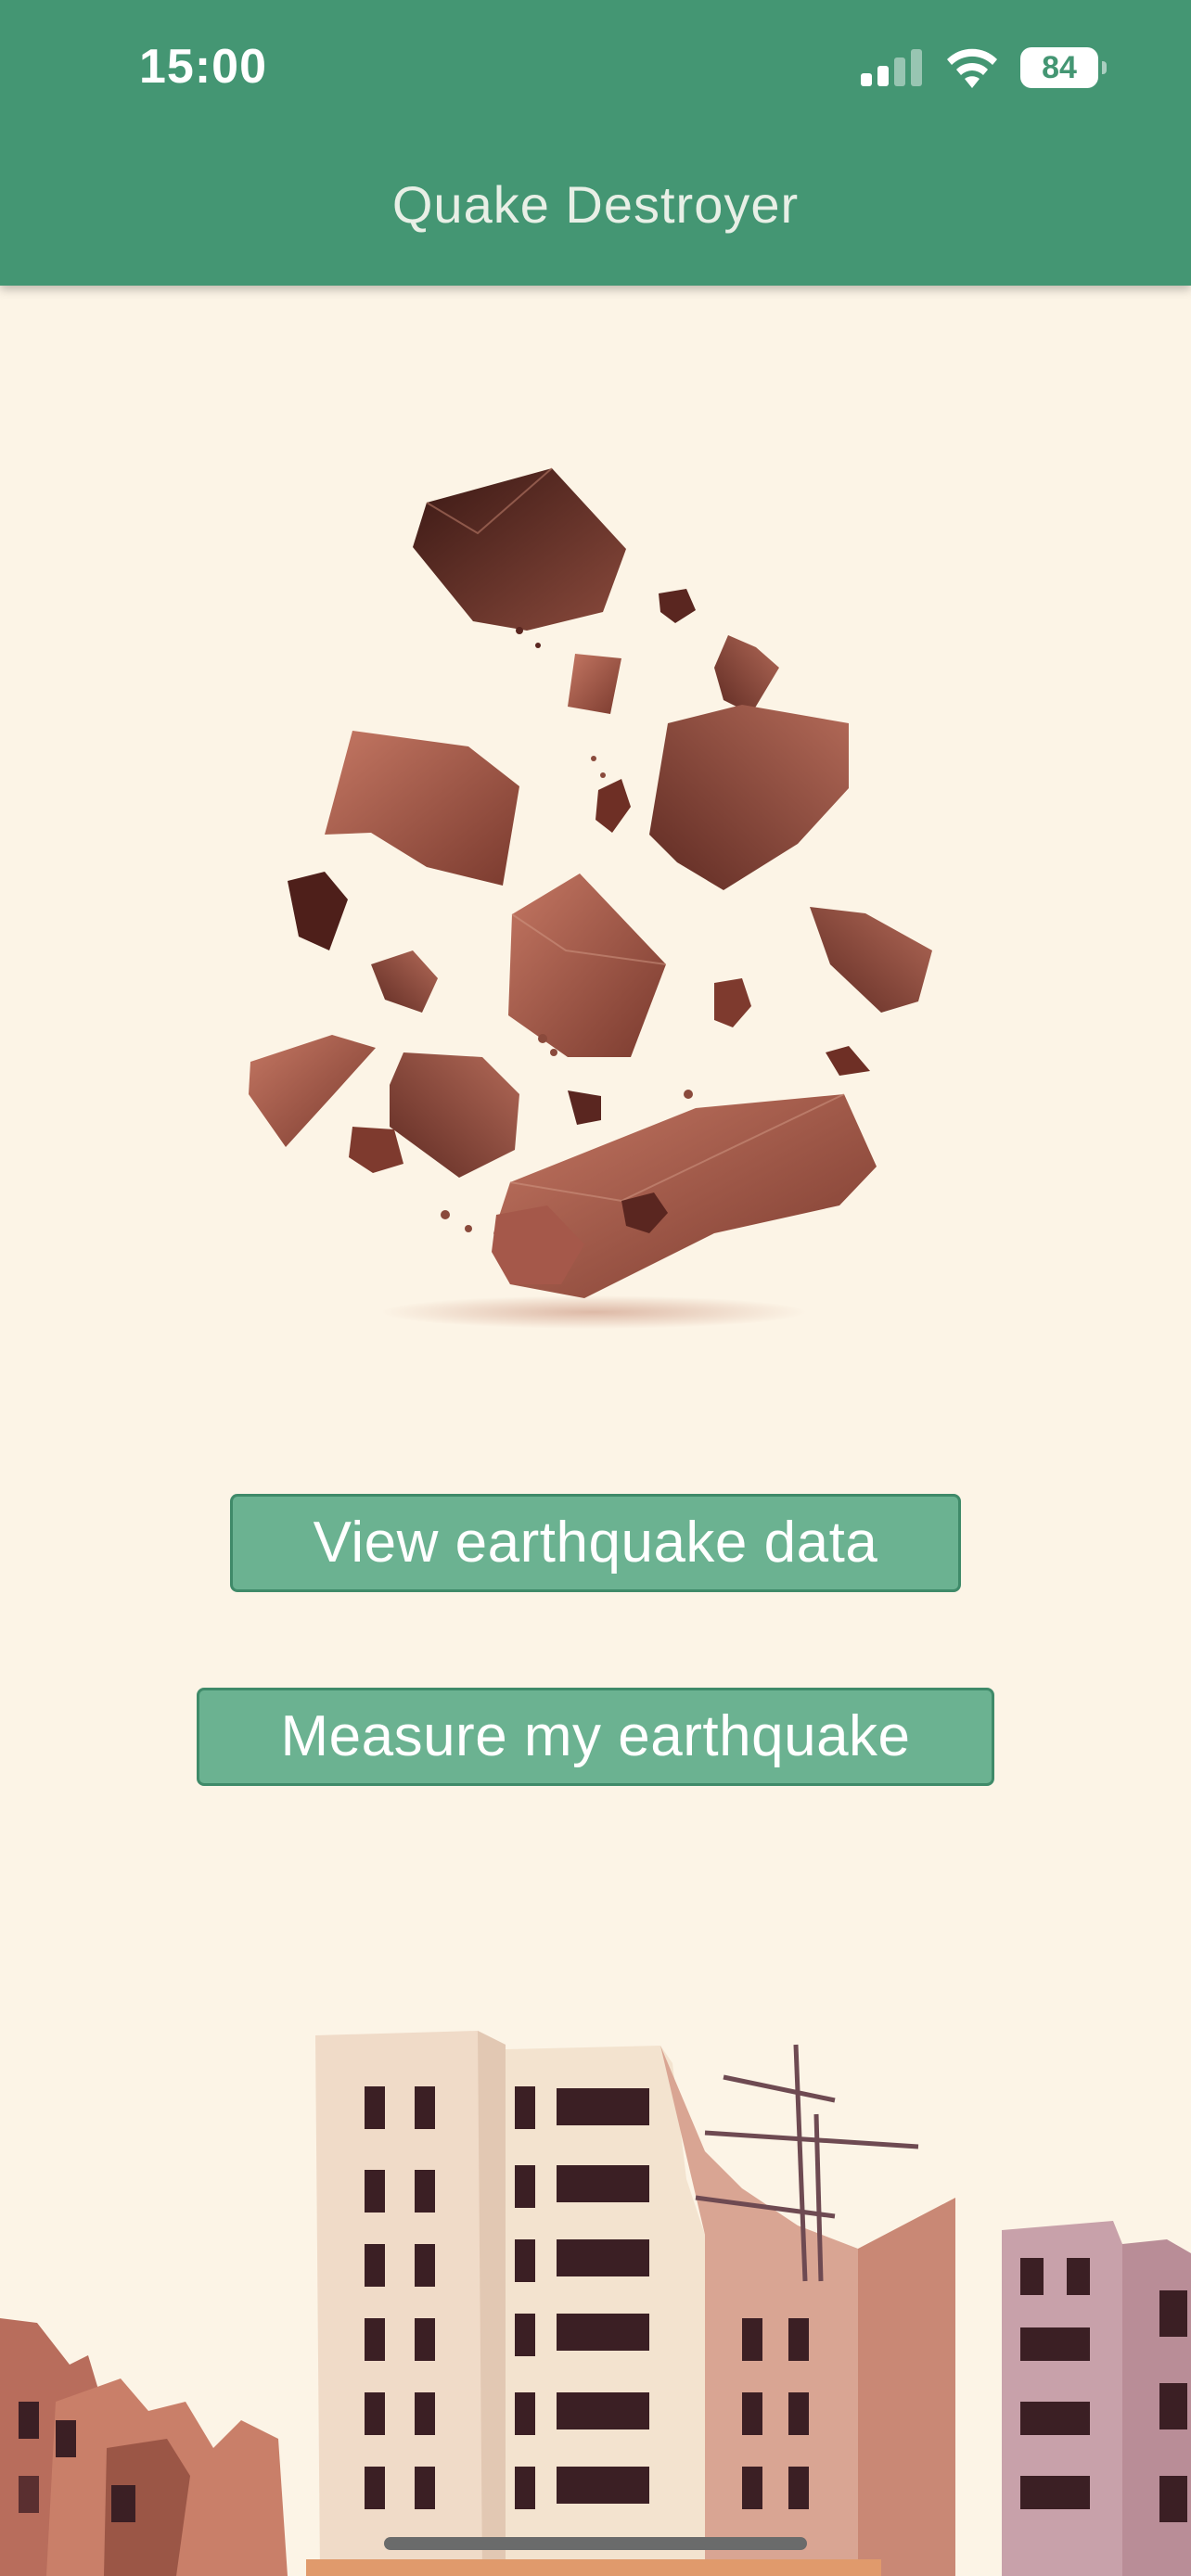 The height and width of the screenshot is (2576, 1191). I want to click on status-time: 15:00, so click(203, 67).